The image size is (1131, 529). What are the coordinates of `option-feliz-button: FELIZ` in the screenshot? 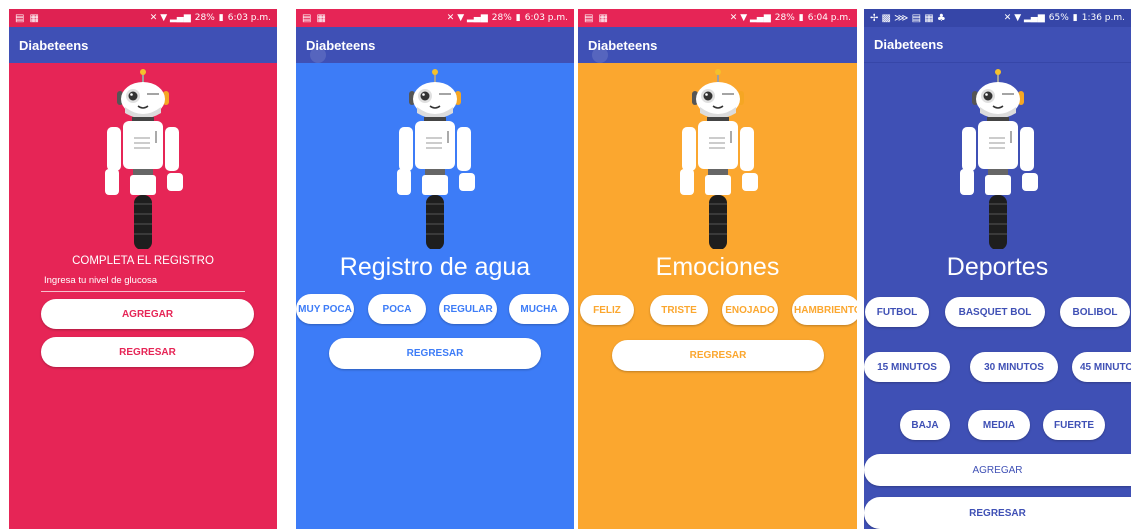 It's located at (607, 310).